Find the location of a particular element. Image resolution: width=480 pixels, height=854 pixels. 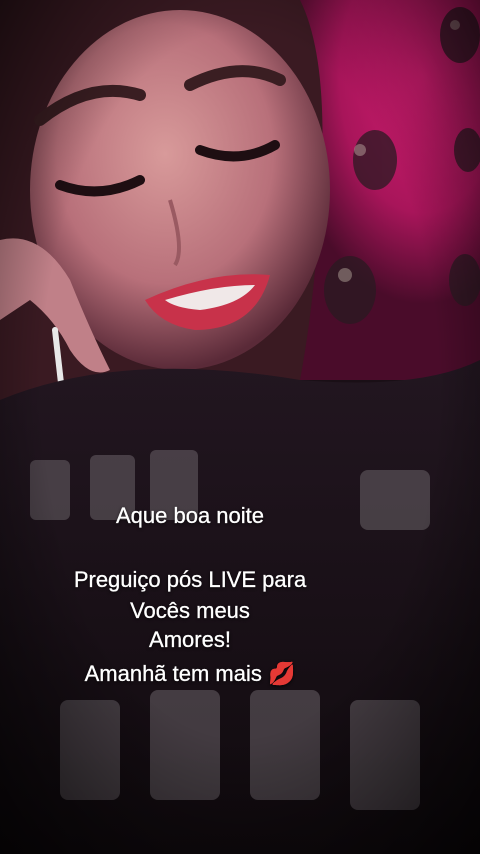

caption-line-1: Aque boa noite is located at coordinates (215, 516).